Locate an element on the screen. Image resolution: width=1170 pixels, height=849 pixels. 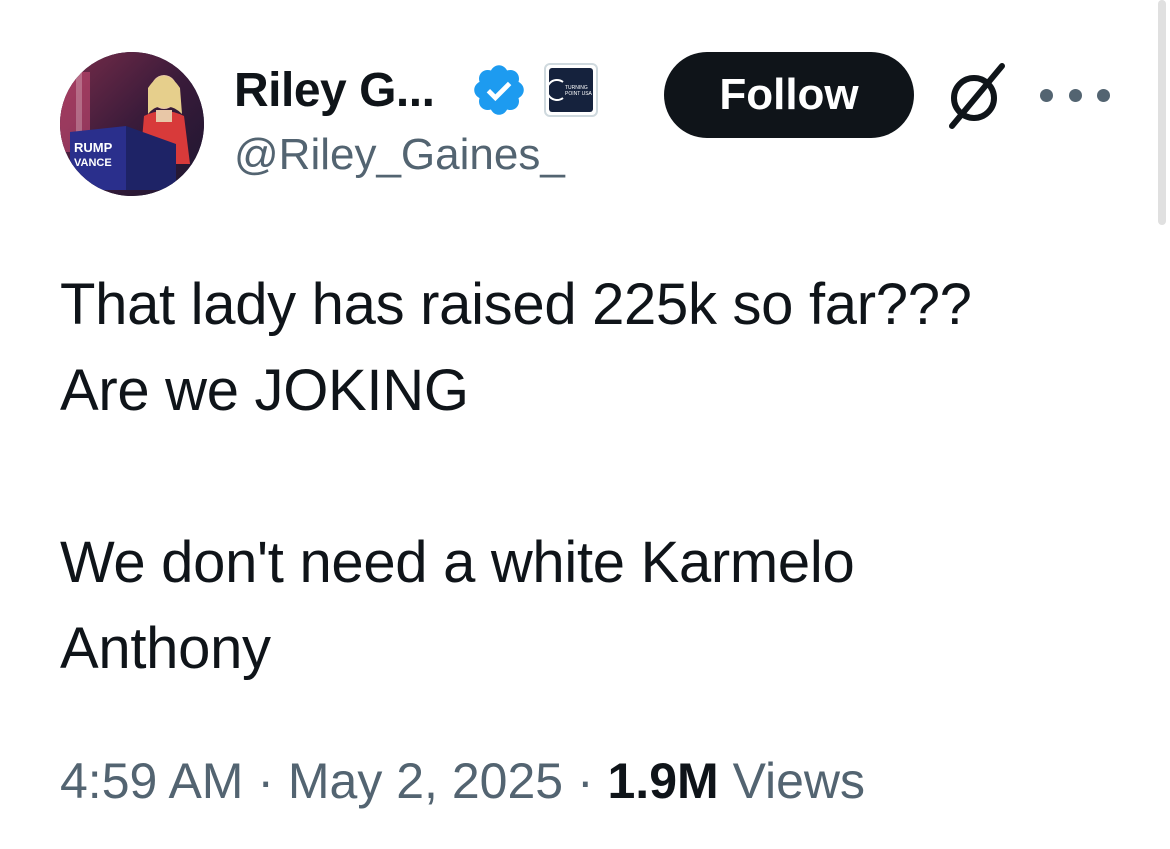
avatar-podium-text-1: RUMP is located at coordinates (93, 147).